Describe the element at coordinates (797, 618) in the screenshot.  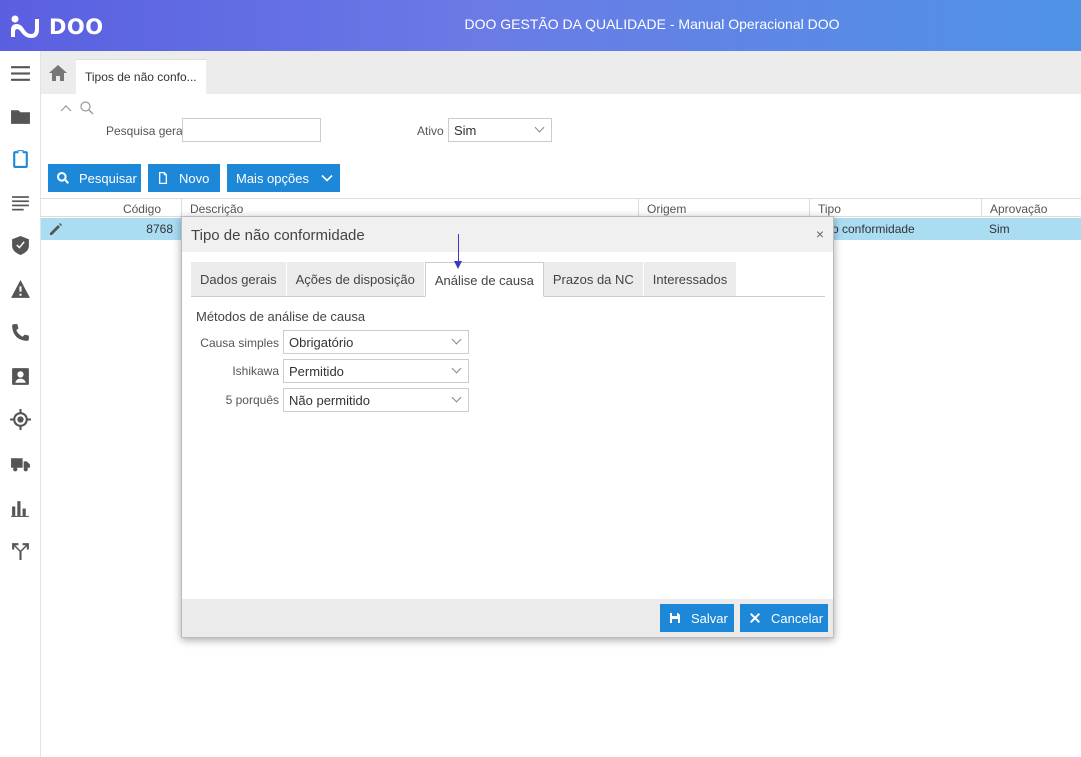
I see `cancel-button-label: Cancelar` at that location.